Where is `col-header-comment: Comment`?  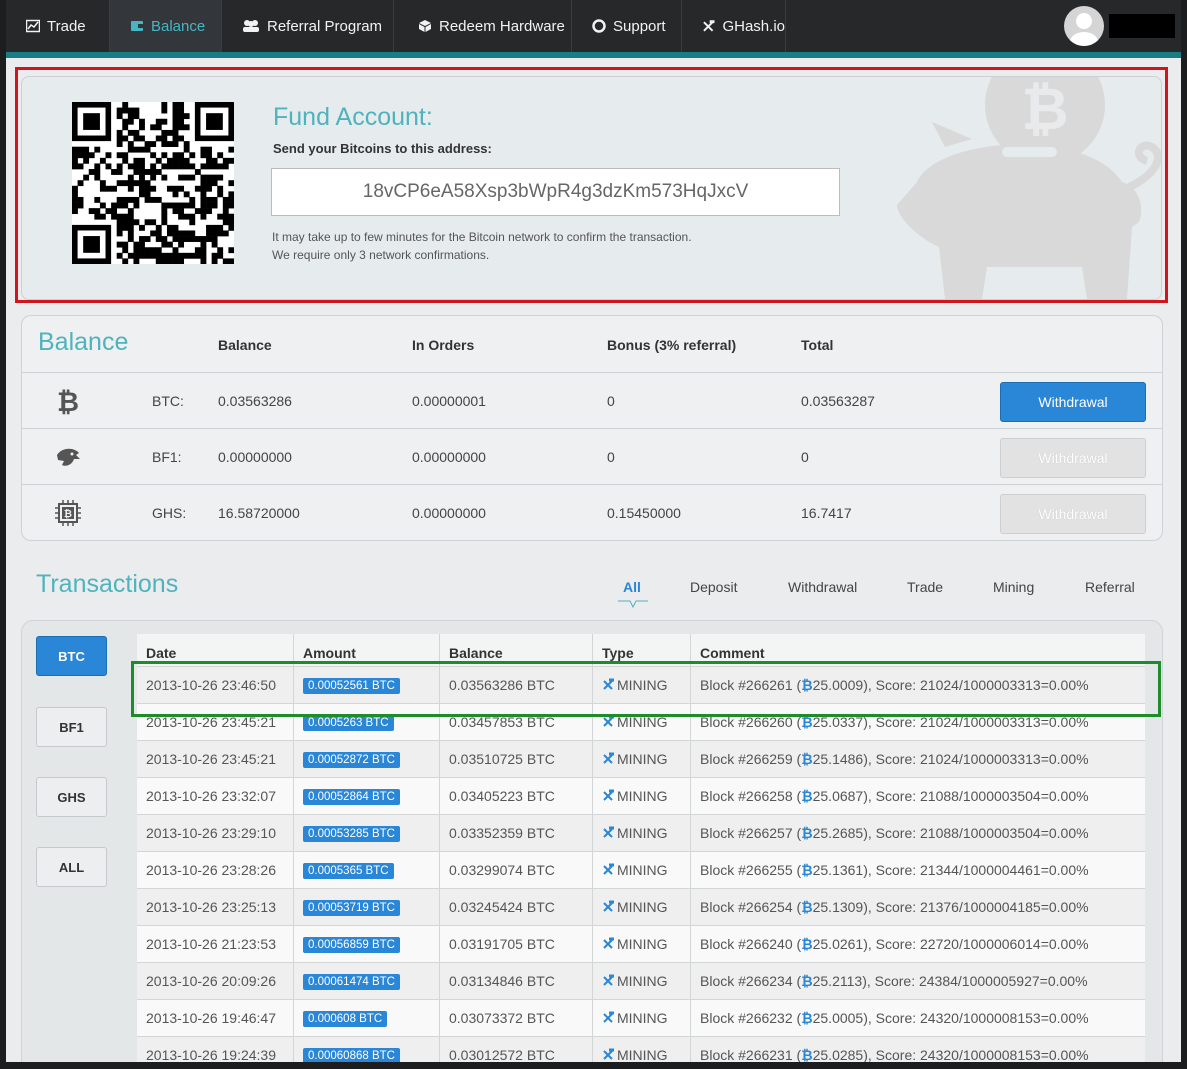 col-header-comment: Comment is located at coordinates (732, 653).